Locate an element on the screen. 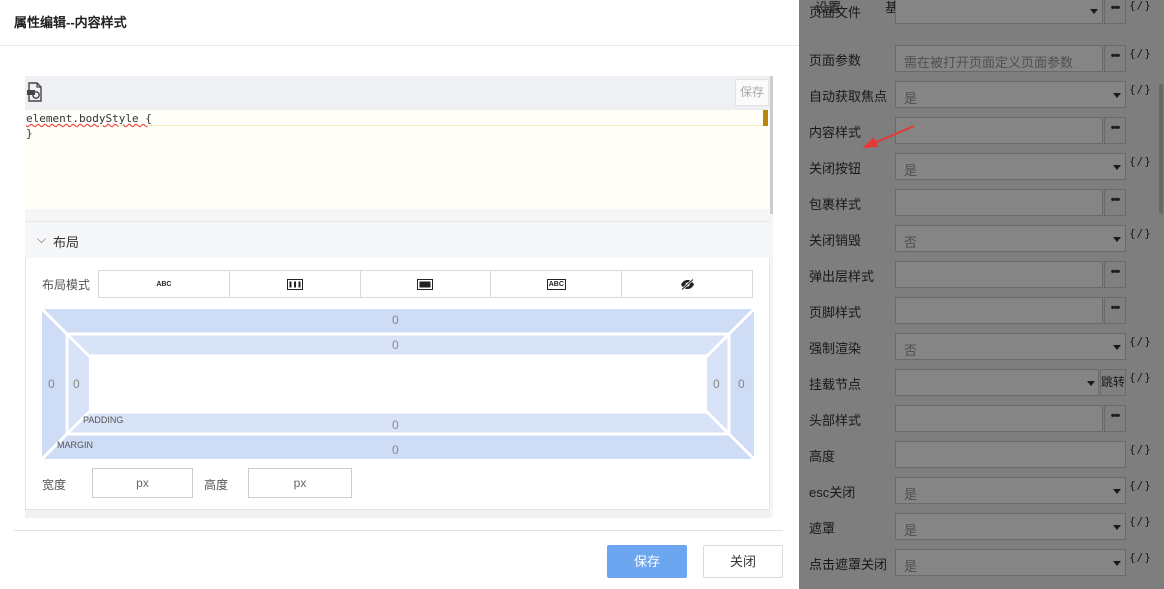 The height and width of the screenshot is (589, 1164). block-mode-icon is located at coordinates (425, 284).